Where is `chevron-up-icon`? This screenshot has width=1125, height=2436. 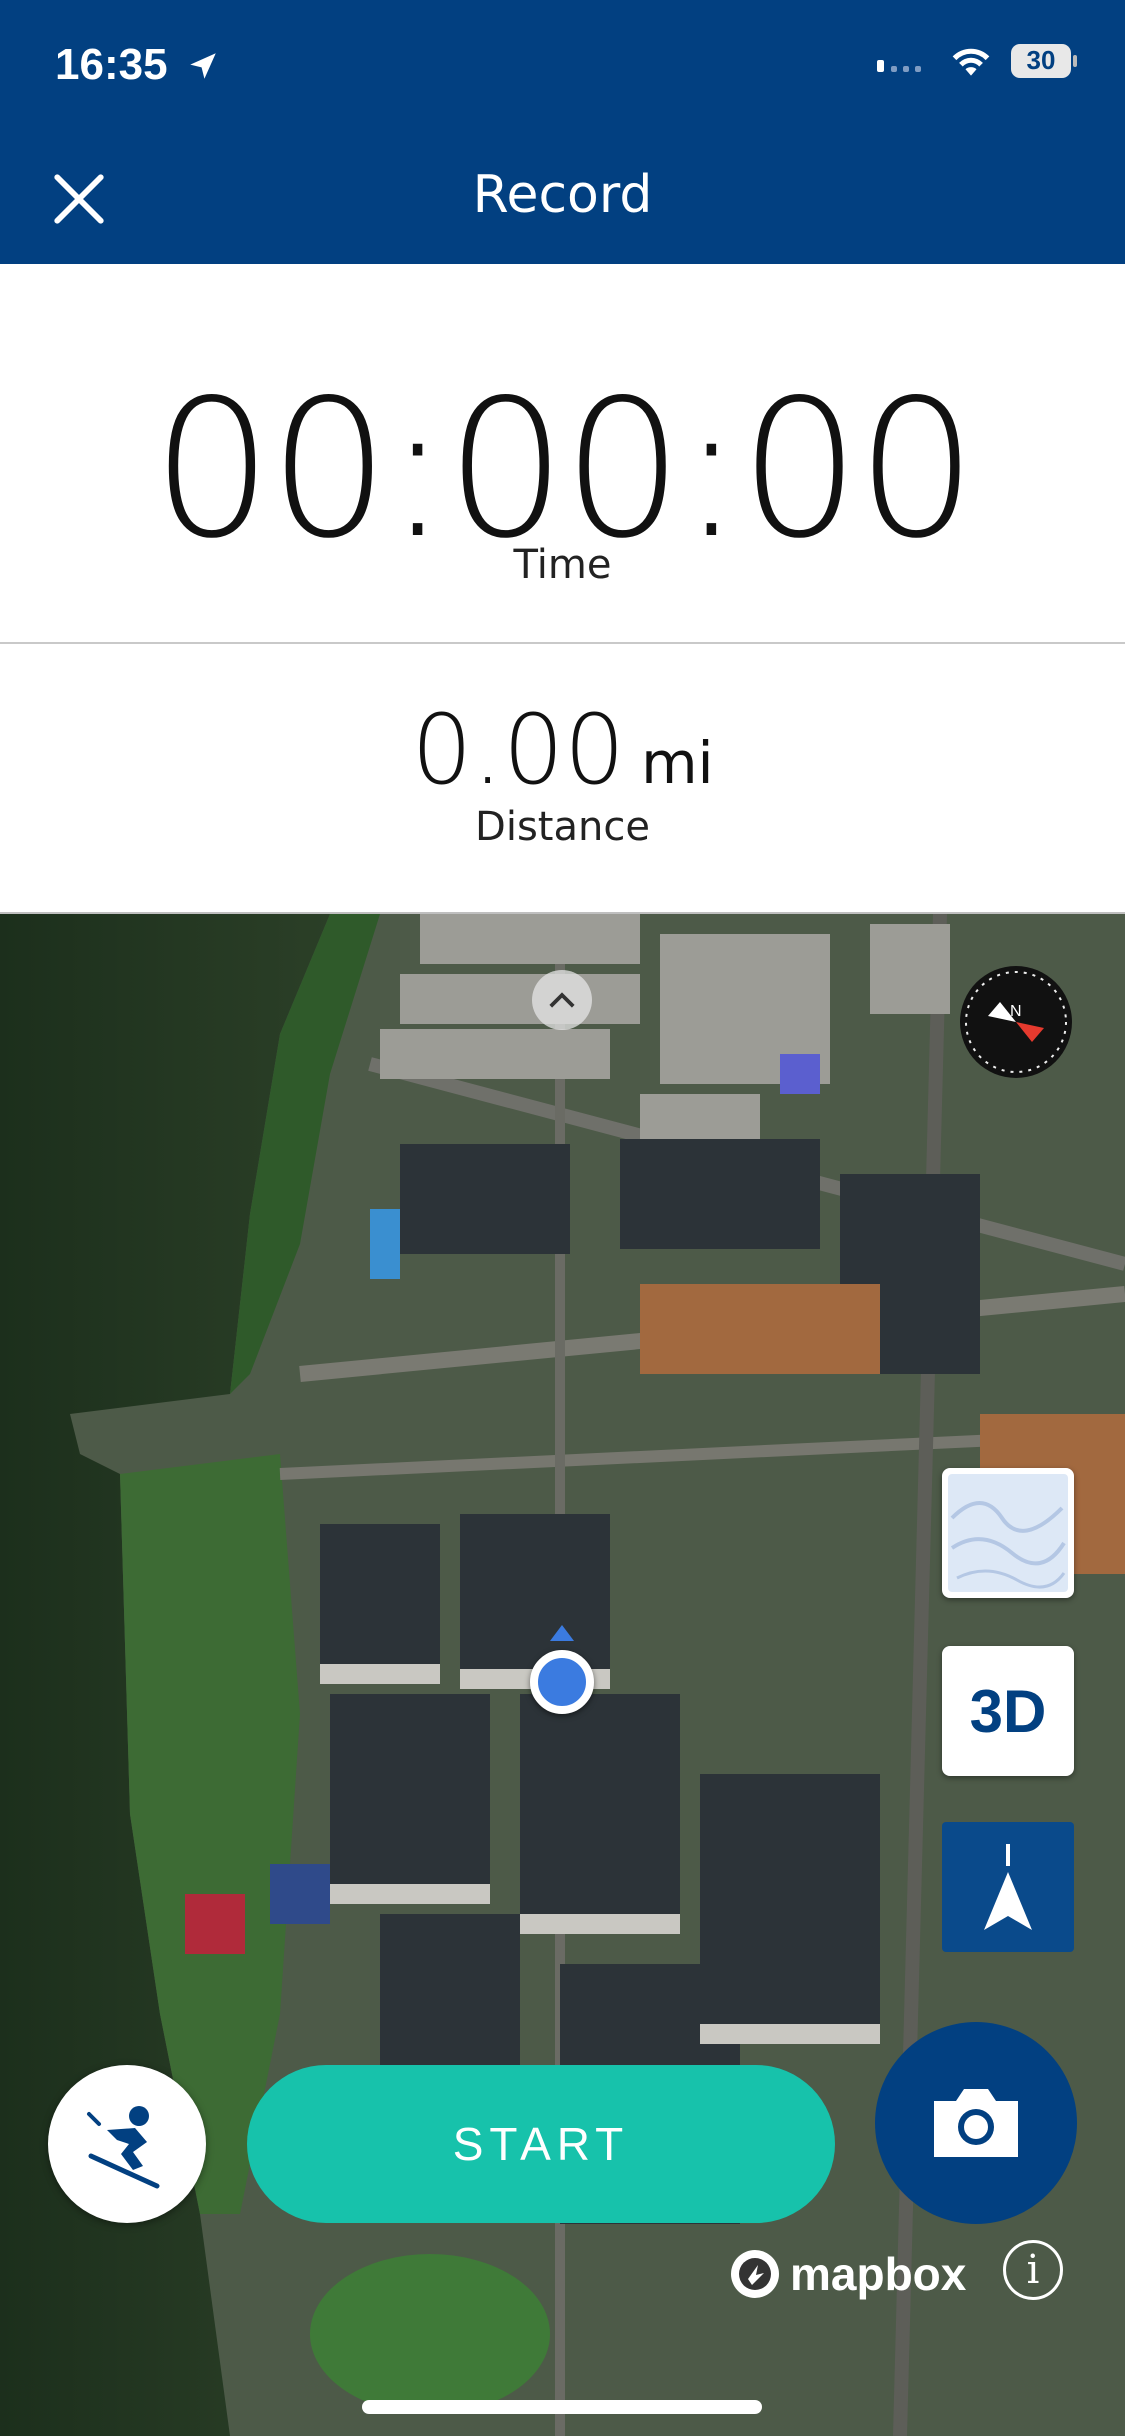 chevron-up-icon is located at coordinates (562, 1000).